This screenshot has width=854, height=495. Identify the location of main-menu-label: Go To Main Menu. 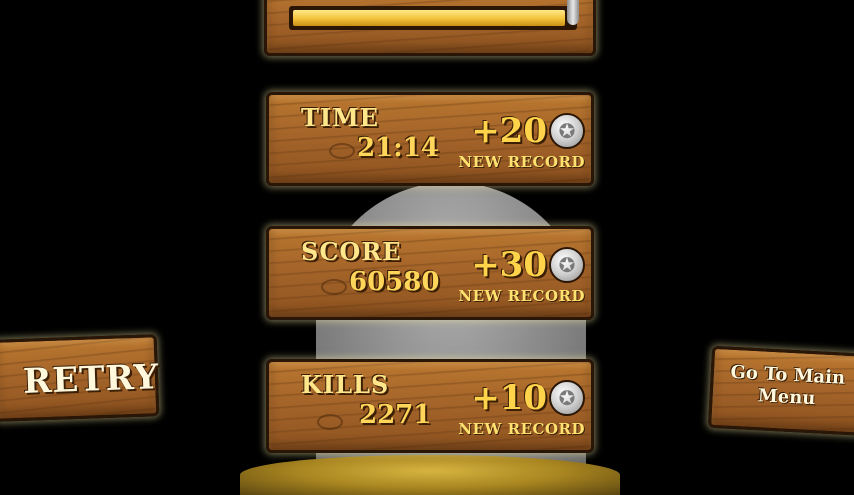
(787, 387).